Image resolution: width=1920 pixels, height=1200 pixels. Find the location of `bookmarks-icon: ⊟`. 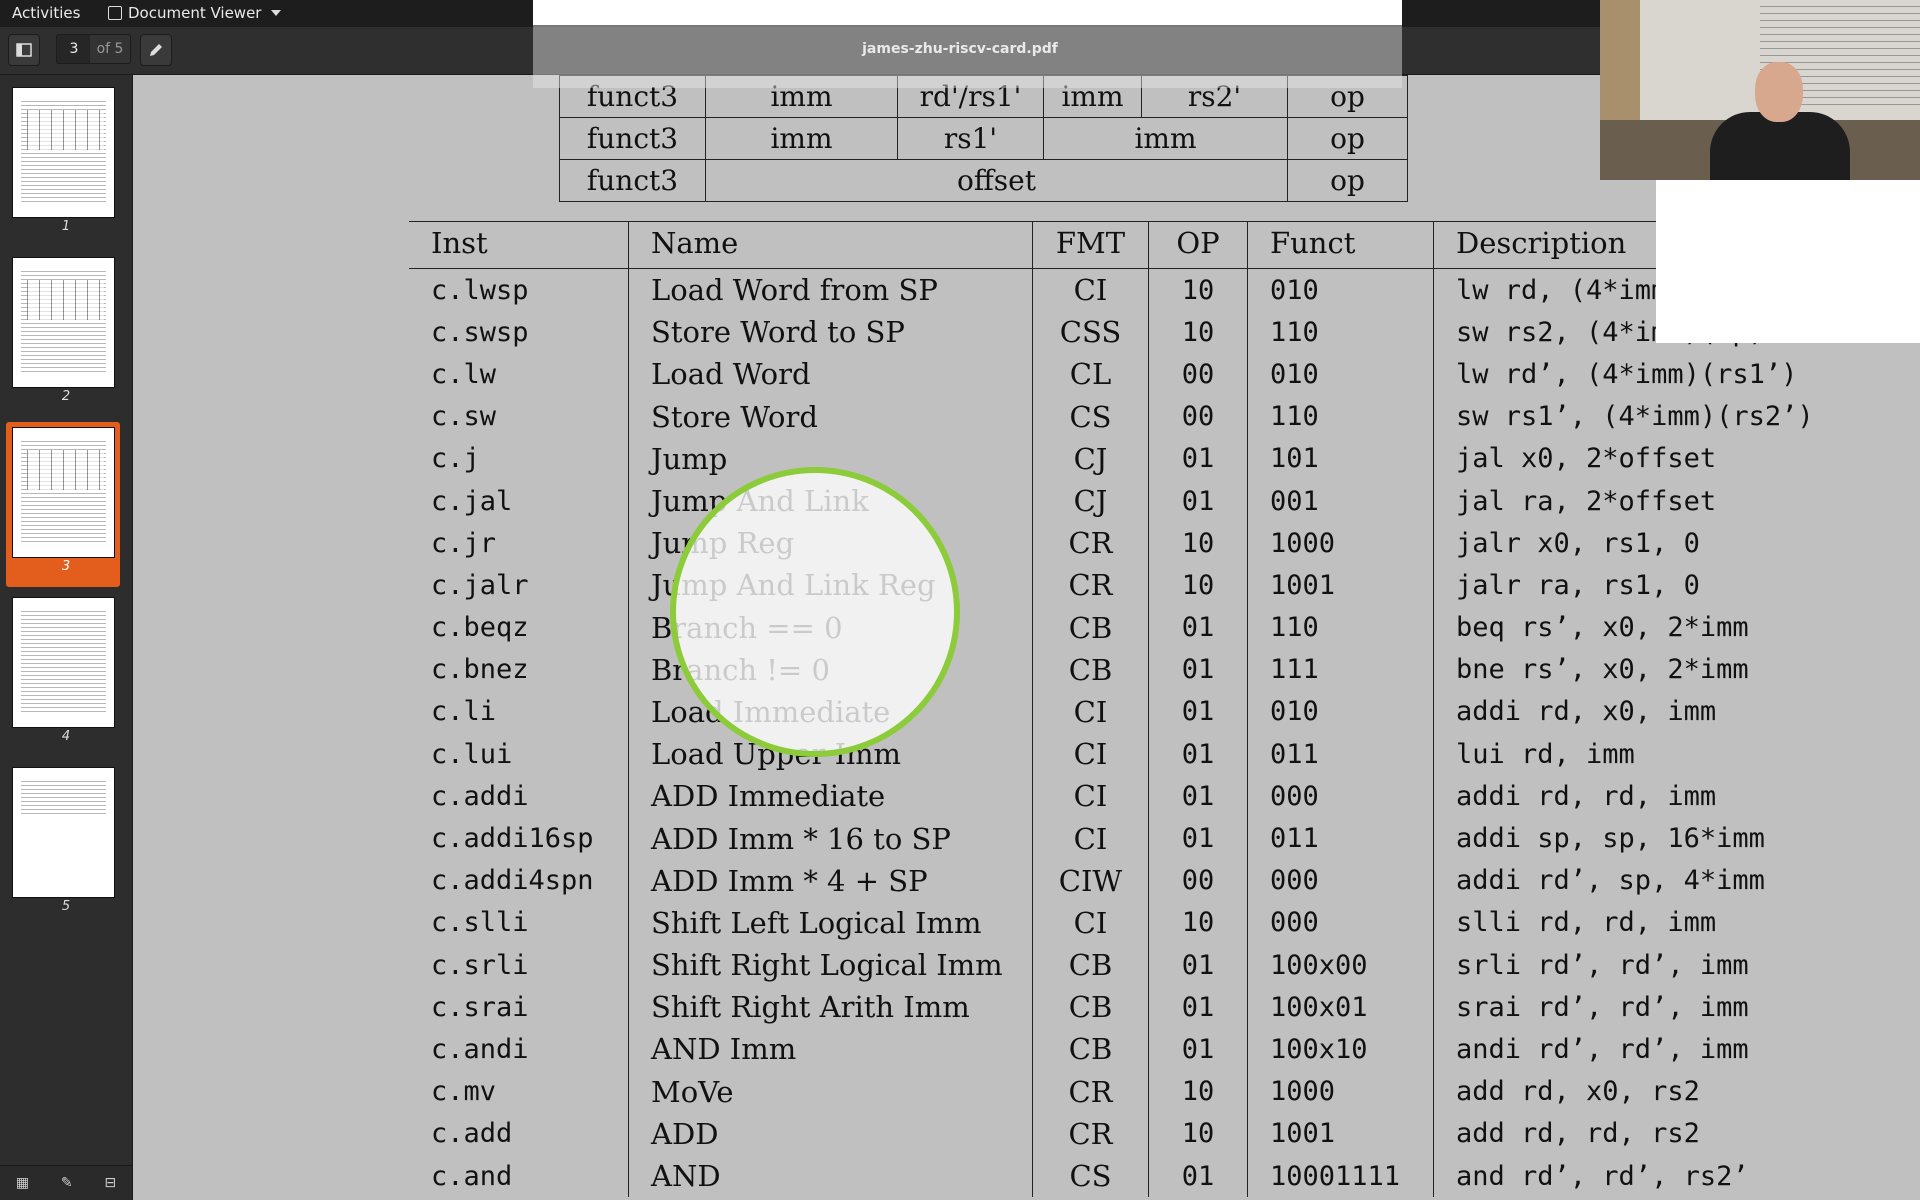

bookmarks-icon: ⊟ is located at coordinates (110, 1183).